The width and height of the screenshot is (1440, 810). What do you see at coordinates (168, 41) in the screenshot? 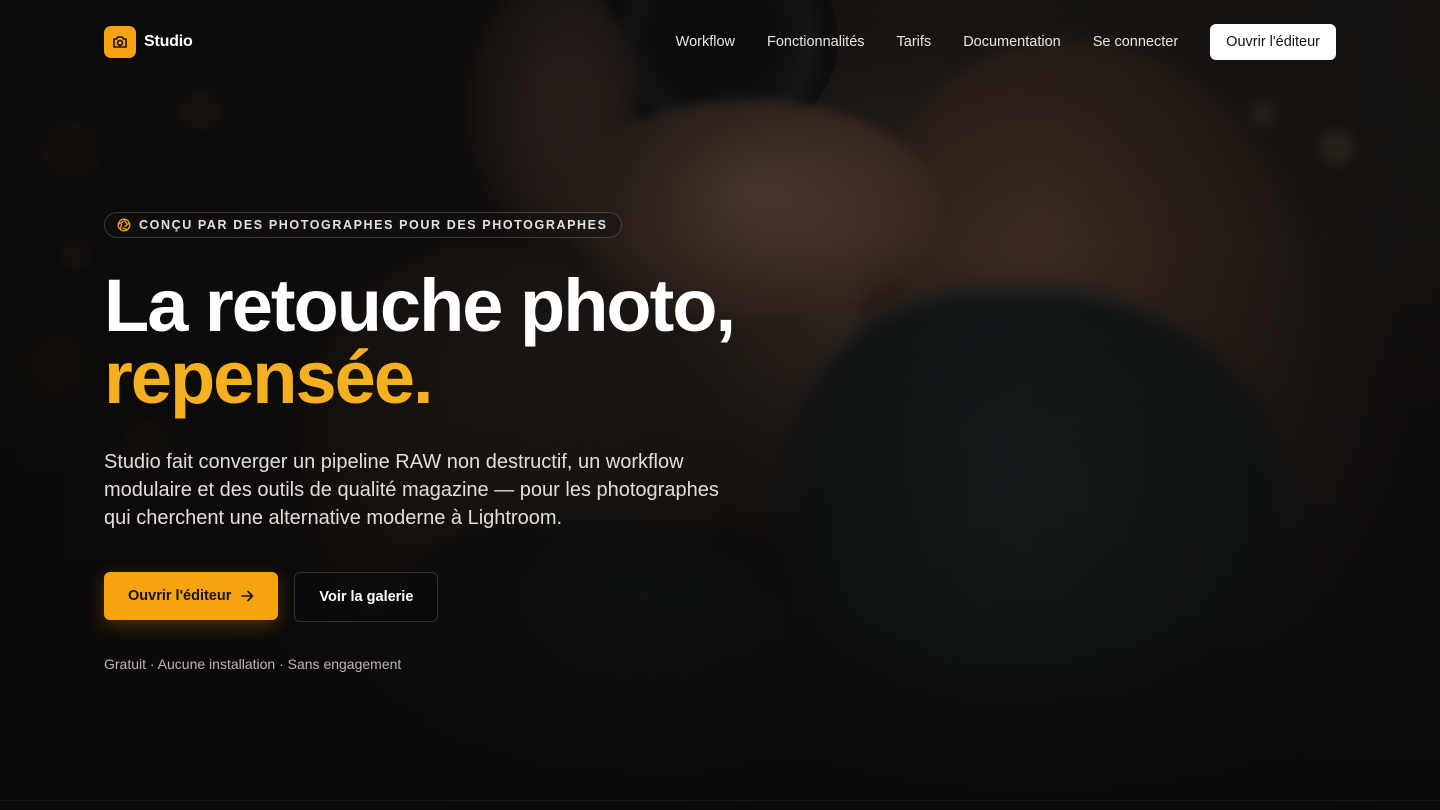
I see `brand-name: Studio` at bounding box center [168, 41].